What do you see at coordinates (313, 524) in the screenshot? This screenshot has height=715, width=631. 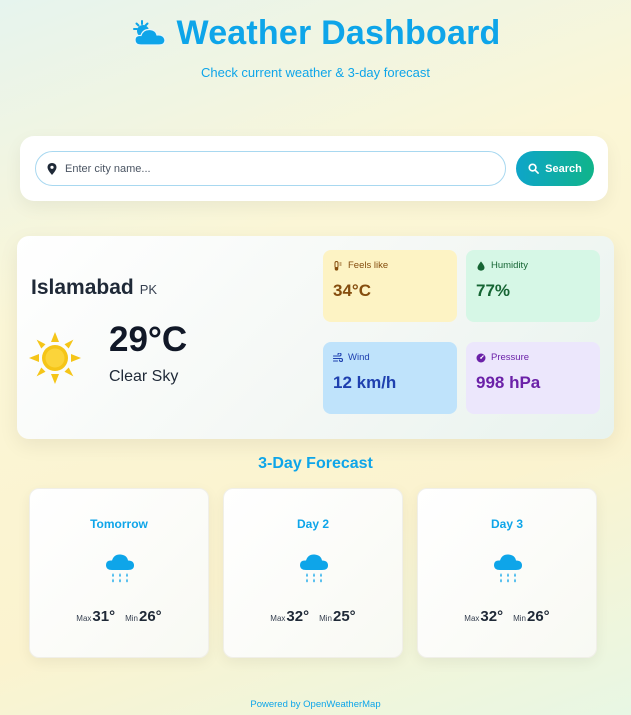 I see `forecast-day-label: Day 2` at bounding box center [313, 524].